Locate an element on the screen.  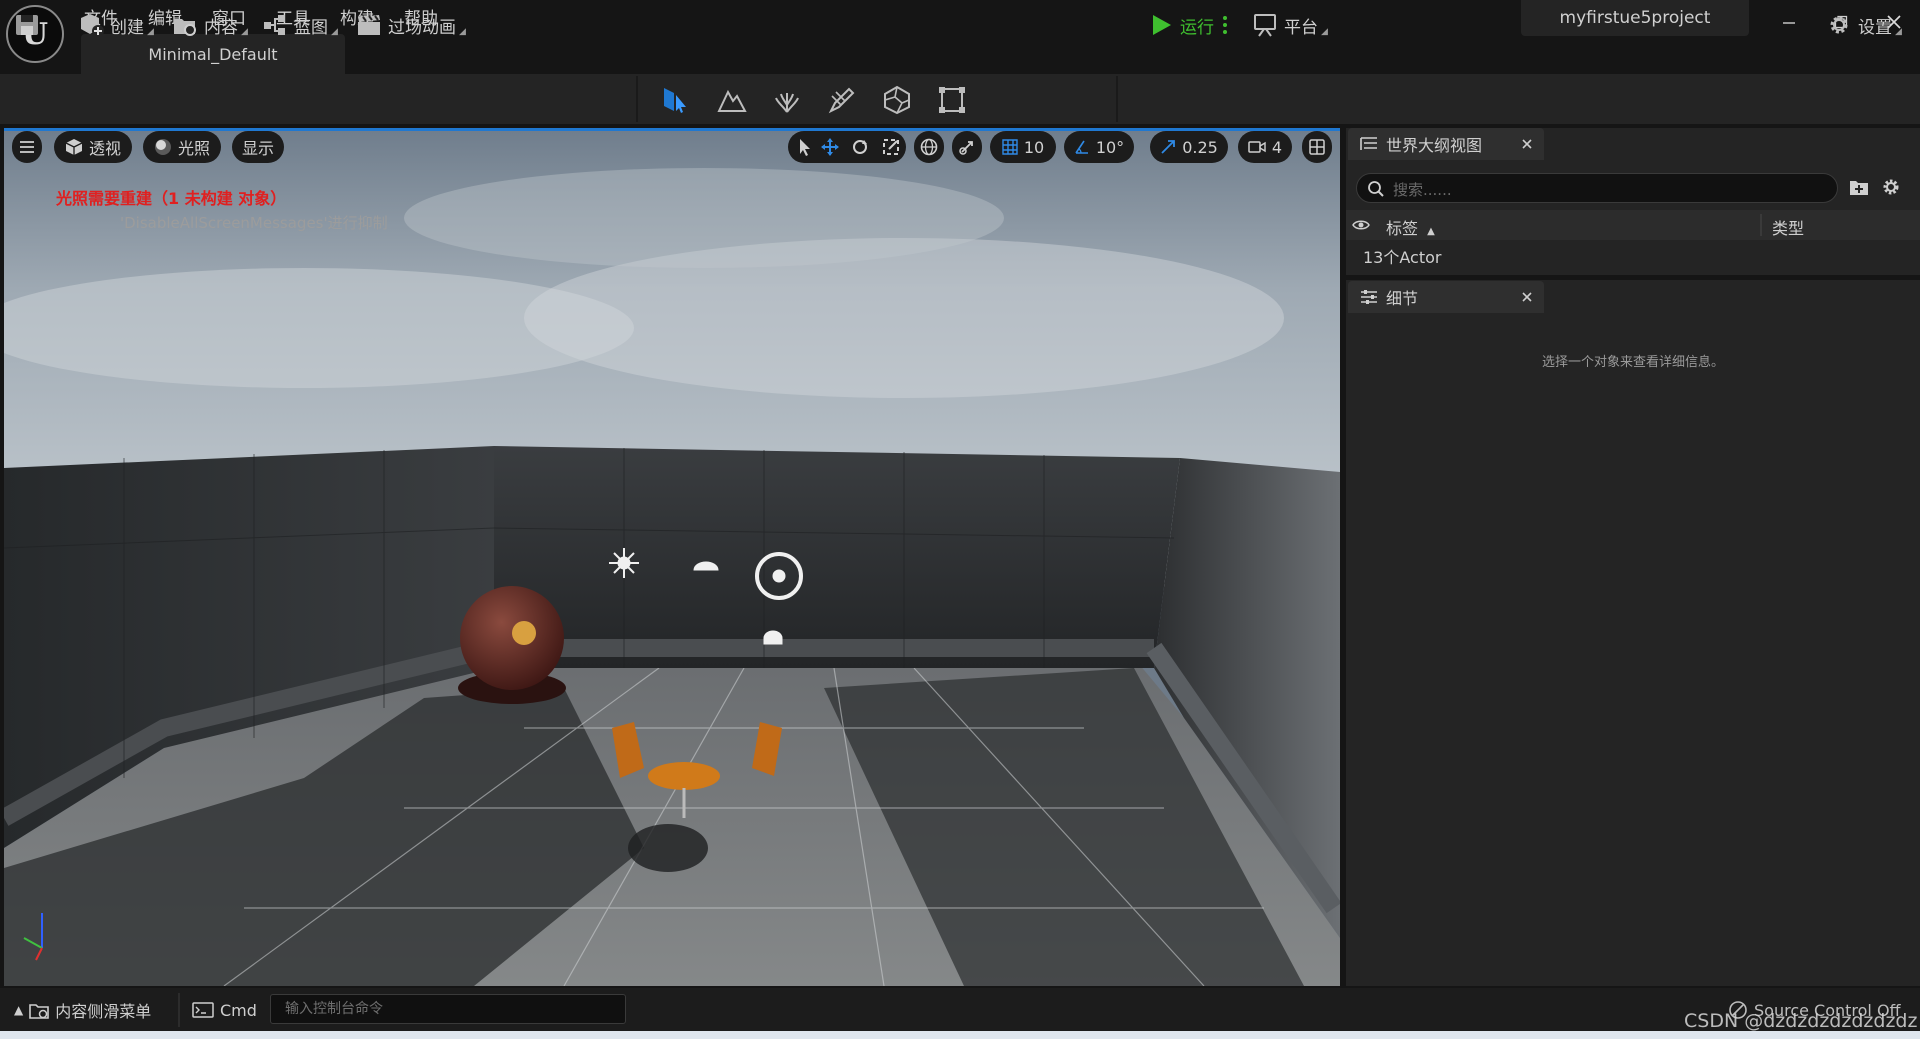
label-column-header: 标签 ▲ is located at coordinates (1410, 227).